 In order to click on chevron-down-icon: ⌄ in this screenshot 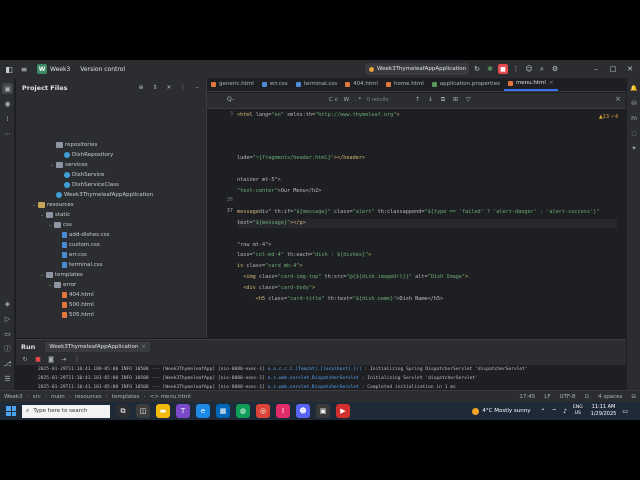, I will do `click(66, 89)`.